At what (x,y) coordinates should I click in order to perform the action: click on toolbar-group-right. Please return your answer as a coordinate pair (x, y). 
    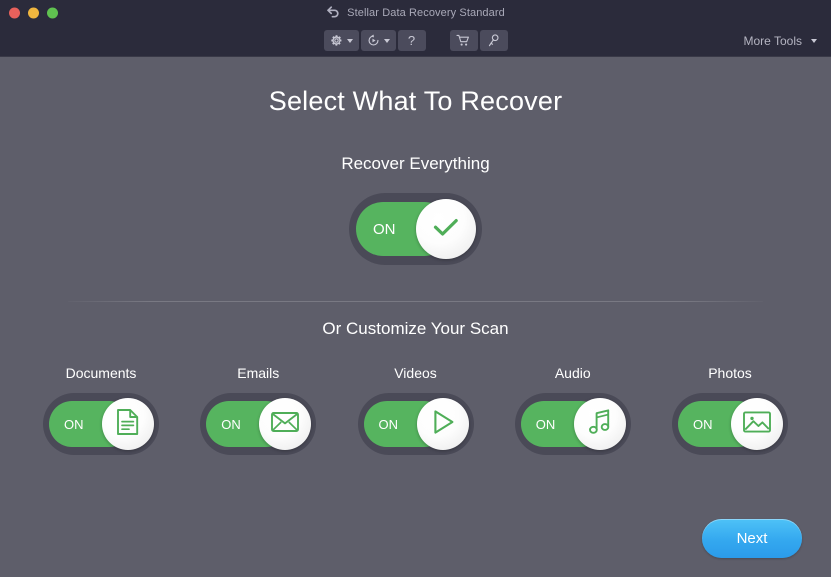
    Looking at the image, I should click on (478, 40).